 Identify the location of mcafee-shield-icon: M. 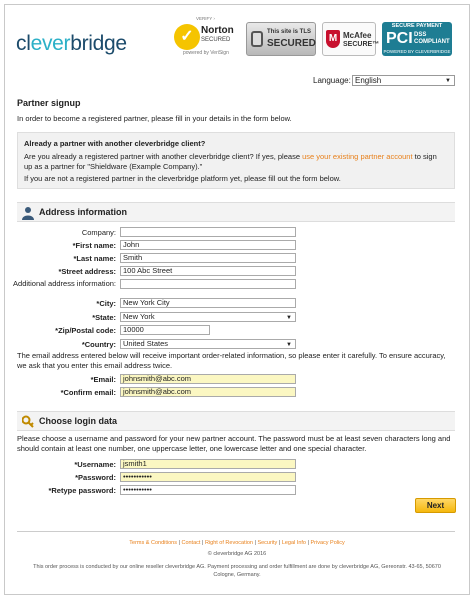
(333, 39).